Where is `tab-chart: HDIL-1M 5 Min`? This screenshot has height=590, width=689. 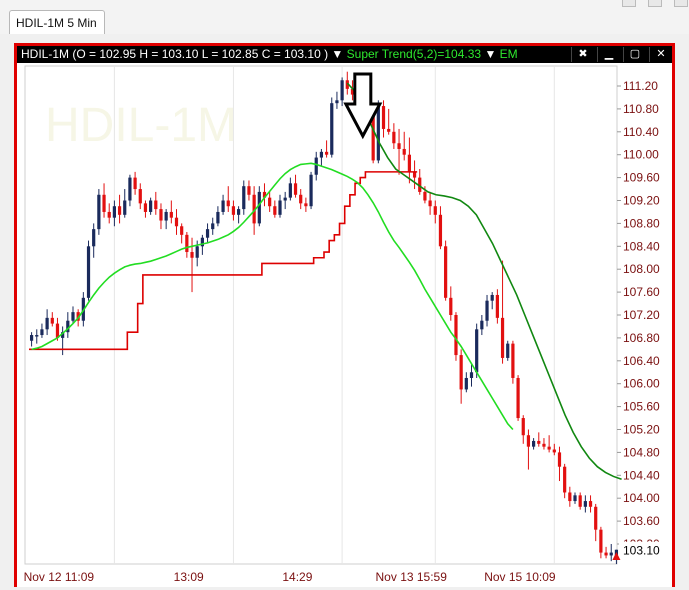
tab-chart: HDIL-1M 5 Min is located at coordinates (57, 22).